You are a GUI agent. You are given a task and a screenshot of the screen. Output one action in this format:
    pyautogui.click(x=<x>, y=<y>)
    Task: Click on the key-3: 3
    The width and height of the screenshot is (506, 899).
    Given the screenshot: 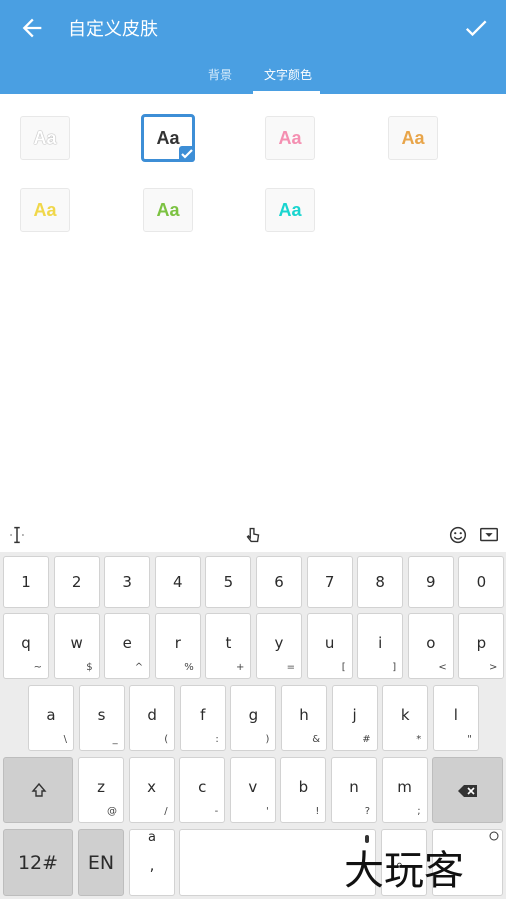 What is the action you would take?
    pyautogui.click(x=127, y=582)
    